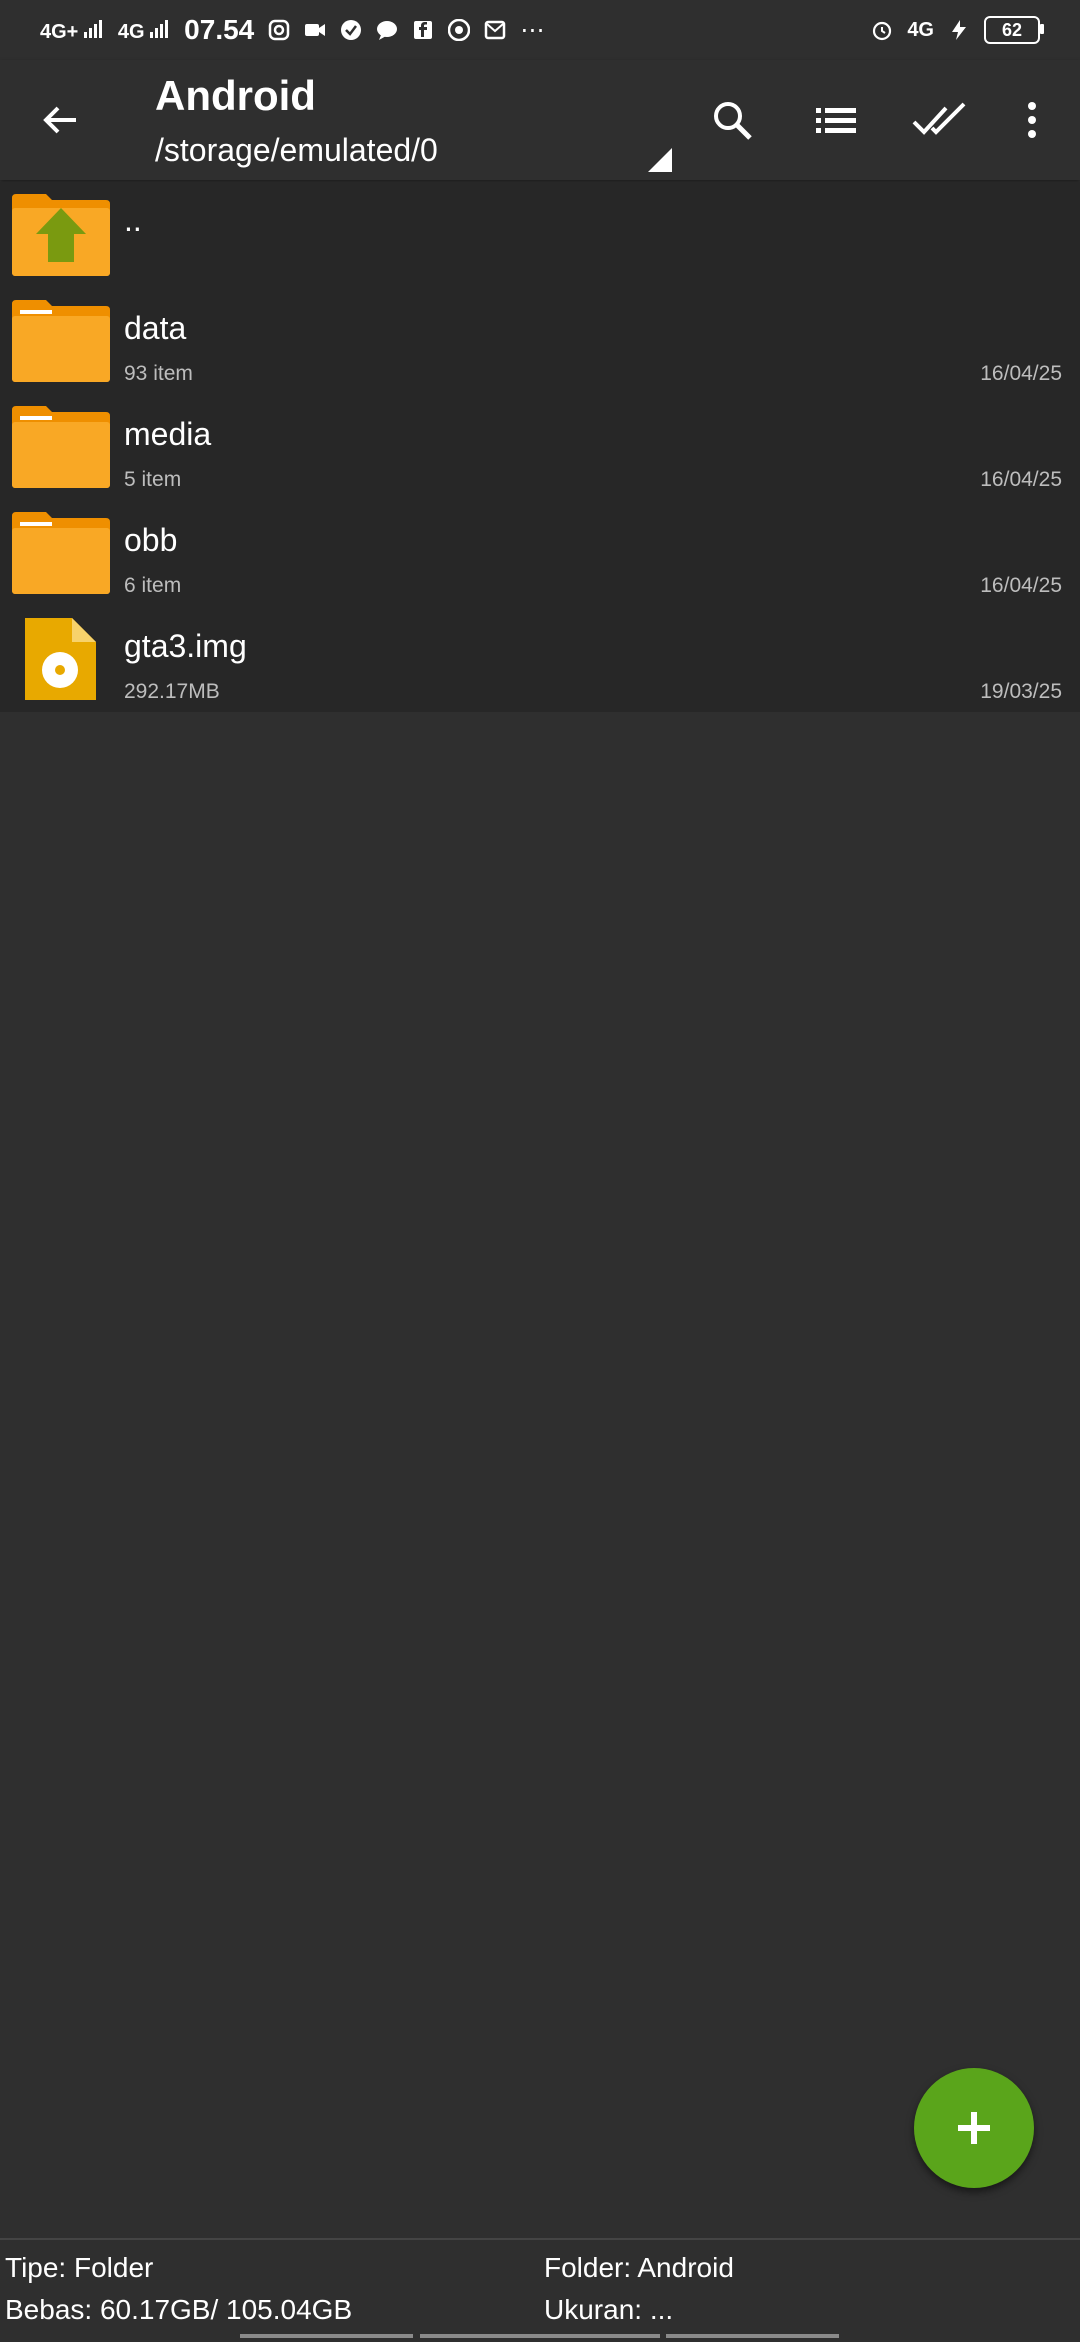 The height and width of the screenshot is (2342, 1080). I want to click on file-meta: 292.17MB, so click(172, 691).